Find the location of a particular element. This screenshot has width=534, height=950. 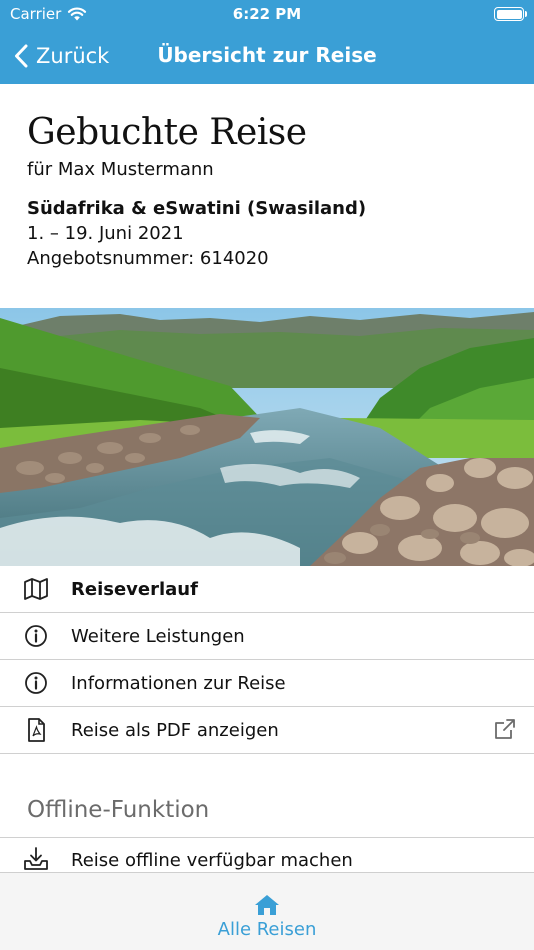

status-time: 6:22 PM is located at coordinates (267, 14).